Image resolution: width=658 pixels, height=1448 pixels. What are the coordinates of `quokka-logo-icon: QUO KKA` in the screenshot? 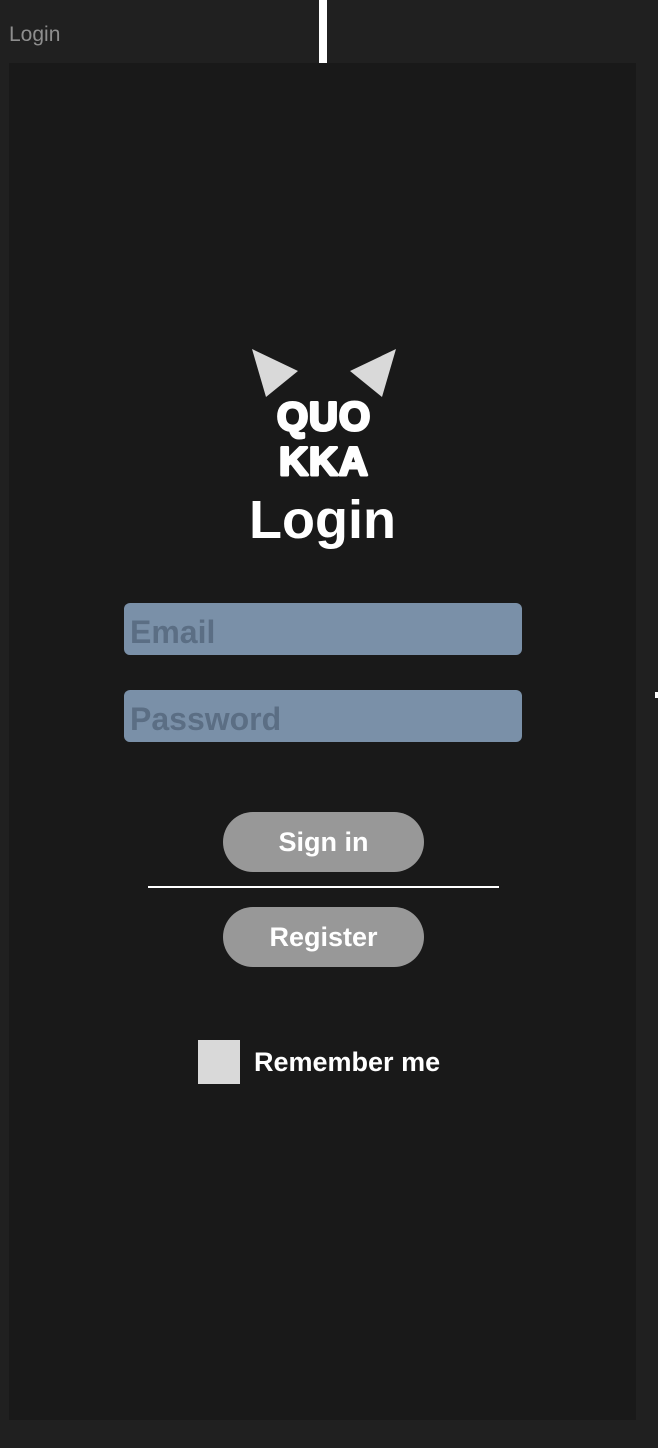 It's located at (324, 417).